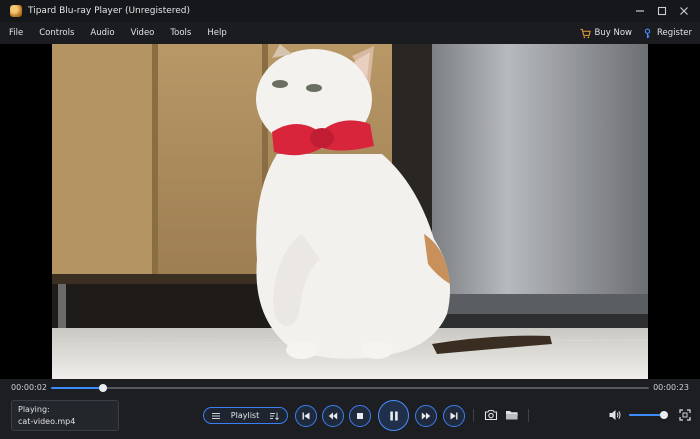 Image resolution: width=700 pixels, height=439 pixels. I want to click on fullscreen-icon, so click(685, 415).